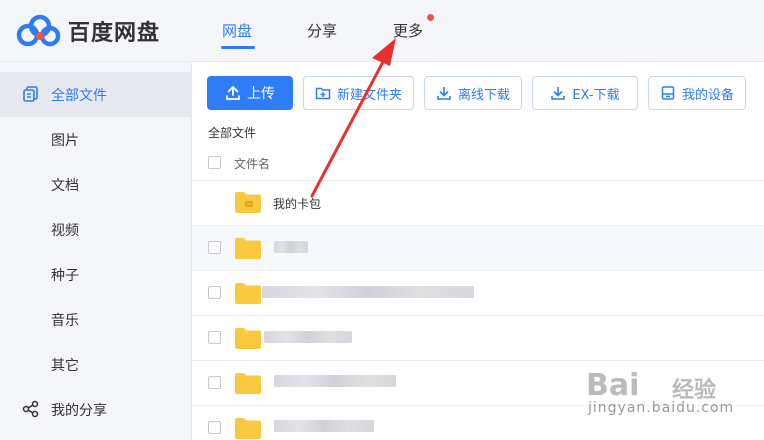 The height and width of the screenshot is (440, 764). I want to click on file-name: 我的卡包, so click(297, 203).